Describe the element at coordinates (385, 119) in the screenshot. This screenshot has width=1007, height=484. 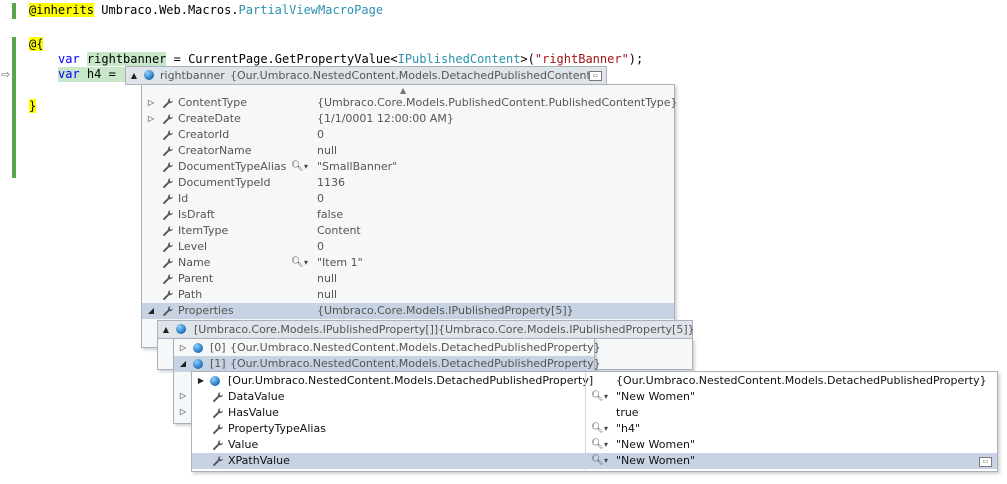
I see `member-value: {1/1/0001 12:00:00 AM}` at that location.